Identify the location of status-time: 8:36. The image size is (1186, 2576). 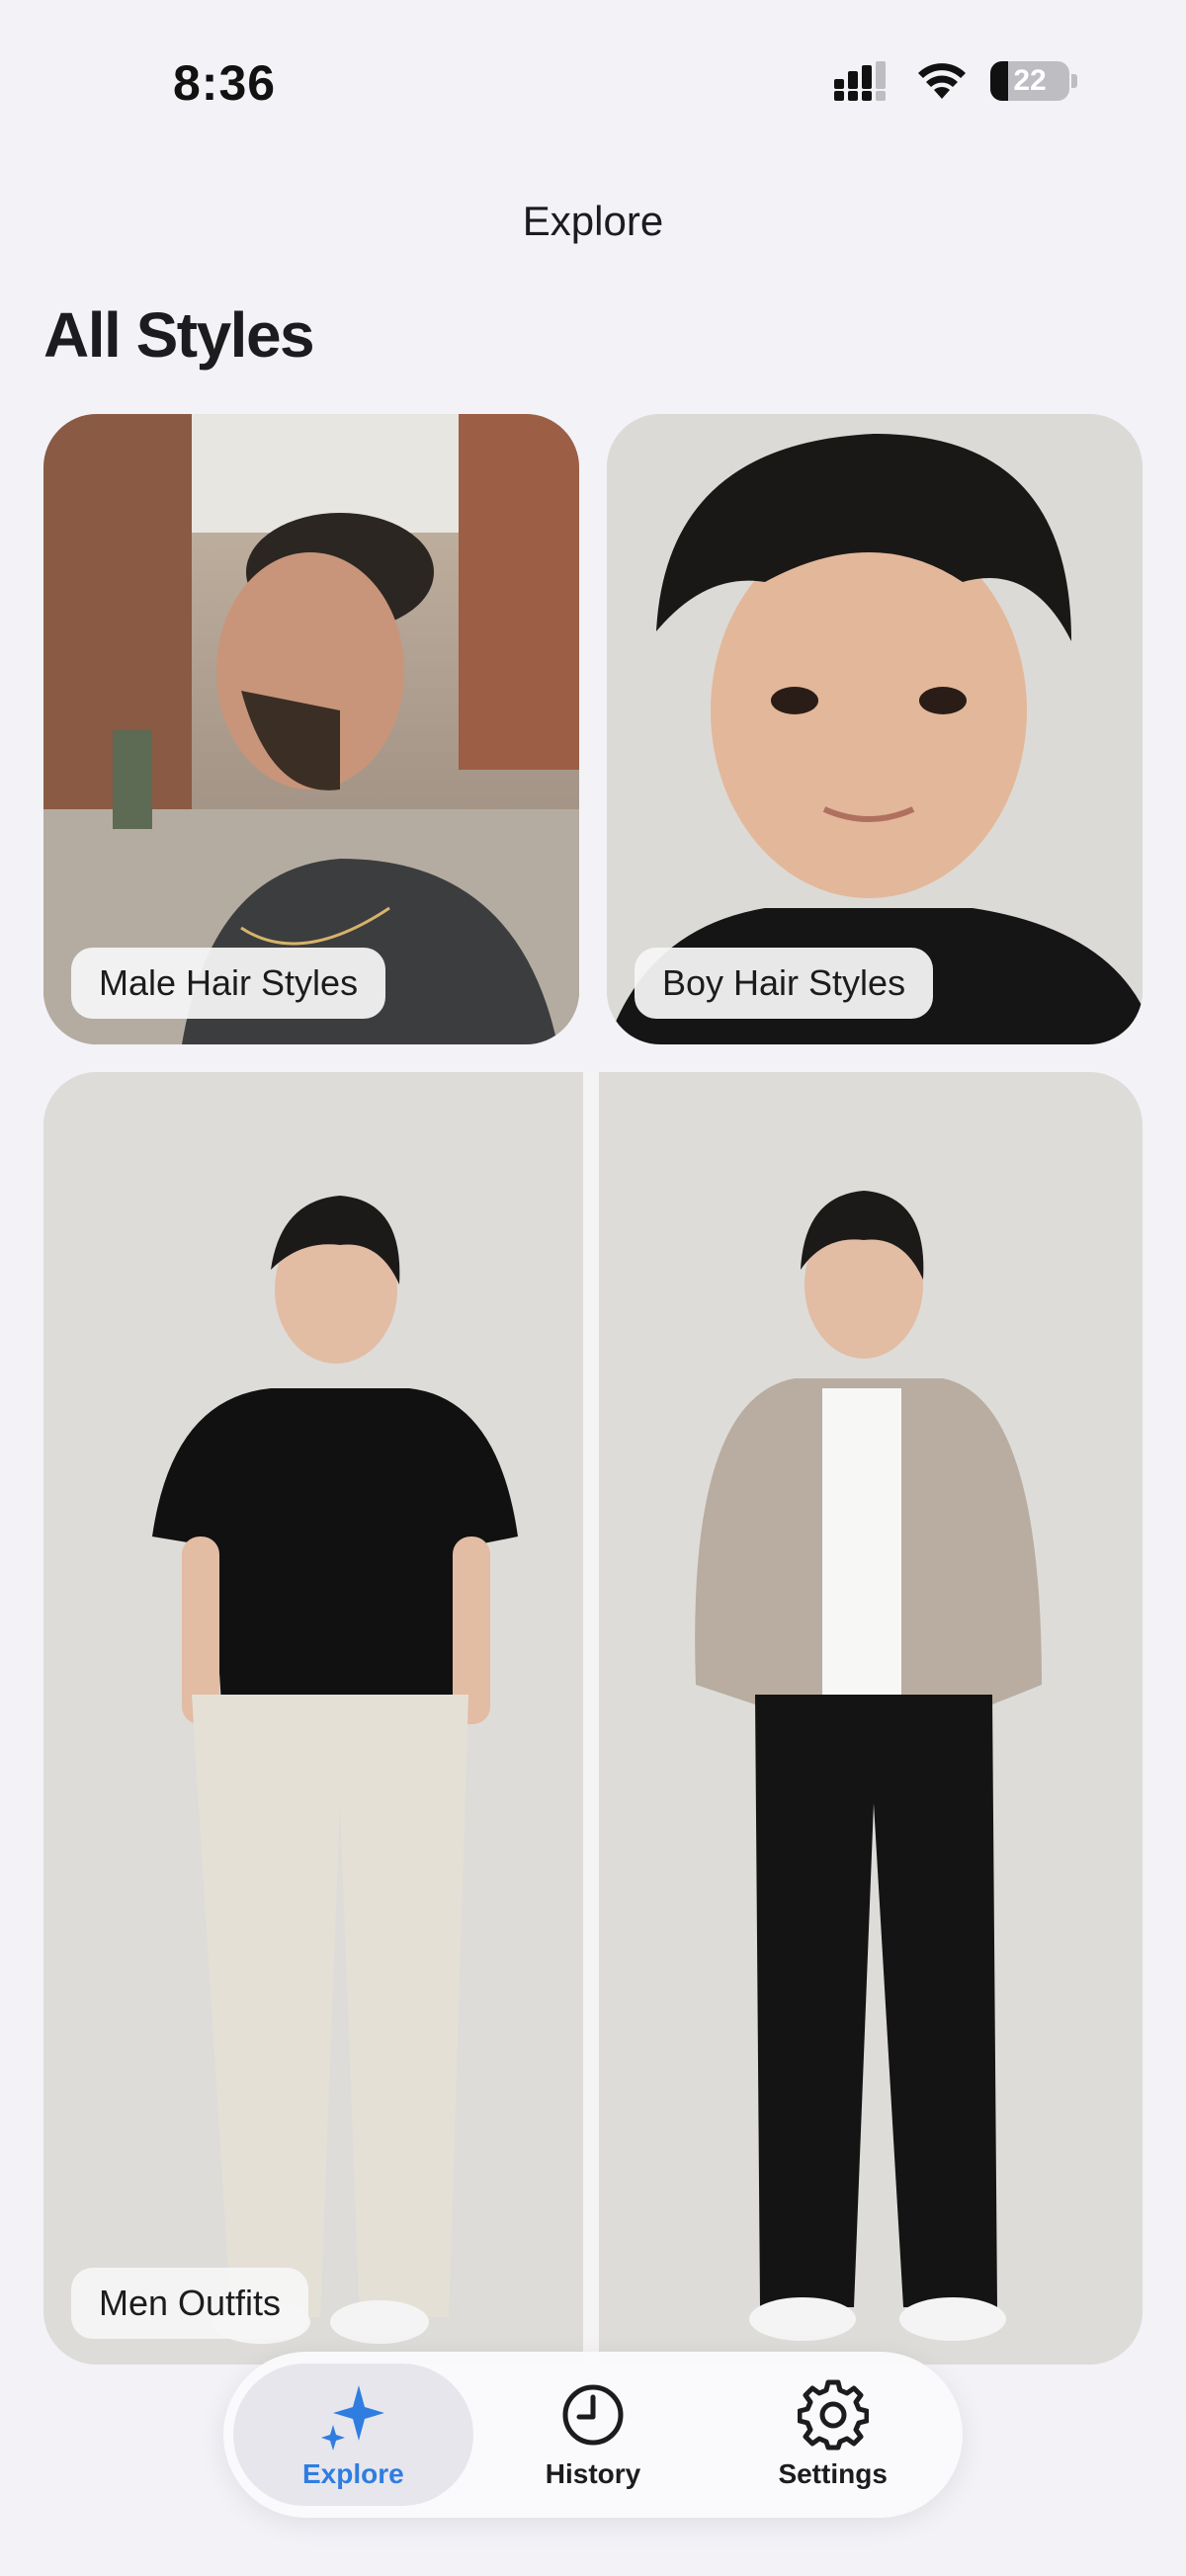
(225, 83).